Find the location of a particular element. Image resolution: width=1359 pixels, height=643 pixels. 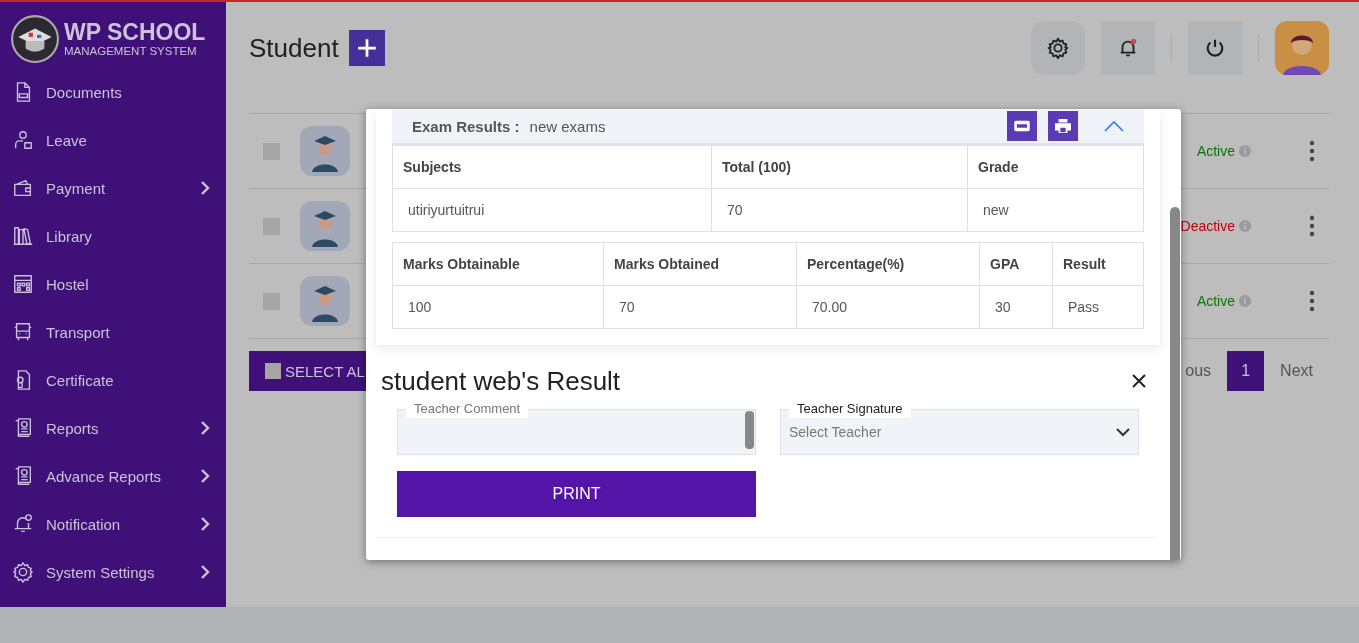

sidebar-item: Leave is located at coordinates (113, 140).